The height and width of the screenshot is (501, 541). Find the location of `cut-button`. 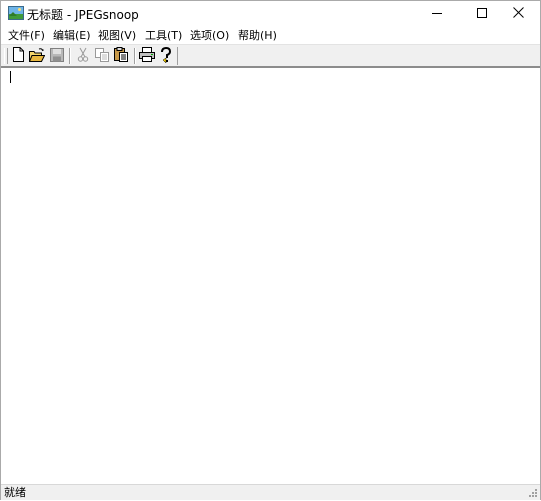

cut-button is located at coordinates (83, 56).